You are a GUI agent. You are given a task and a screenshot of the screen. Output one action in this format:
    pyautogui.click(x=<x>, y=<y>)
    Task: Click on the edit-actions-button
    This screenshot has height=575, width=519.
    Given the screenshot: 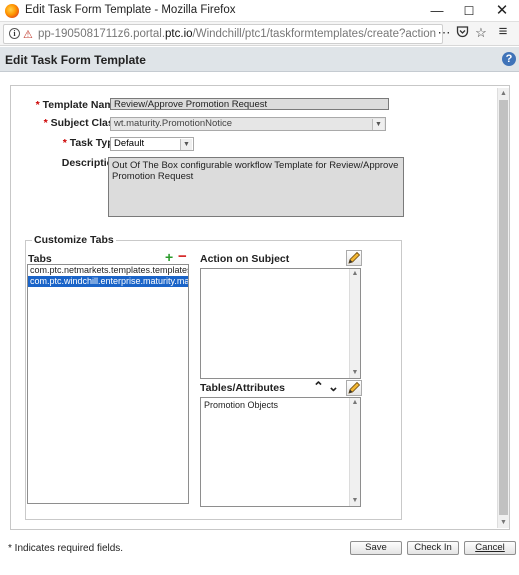 What is the action you would take?
    pyautogui.click(x=354, y=258)
    